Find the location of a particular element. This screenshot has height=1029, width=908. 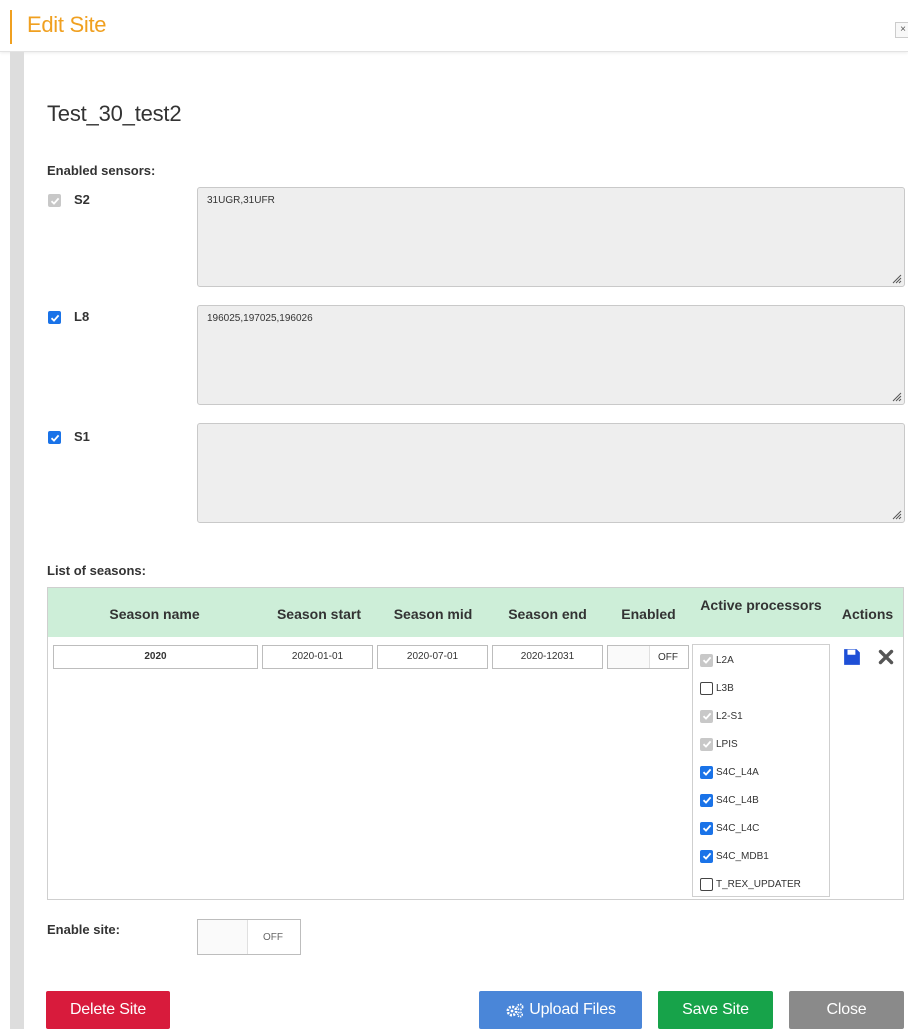

column-header-enabled: Enabled is located at coordinates (648, 614).